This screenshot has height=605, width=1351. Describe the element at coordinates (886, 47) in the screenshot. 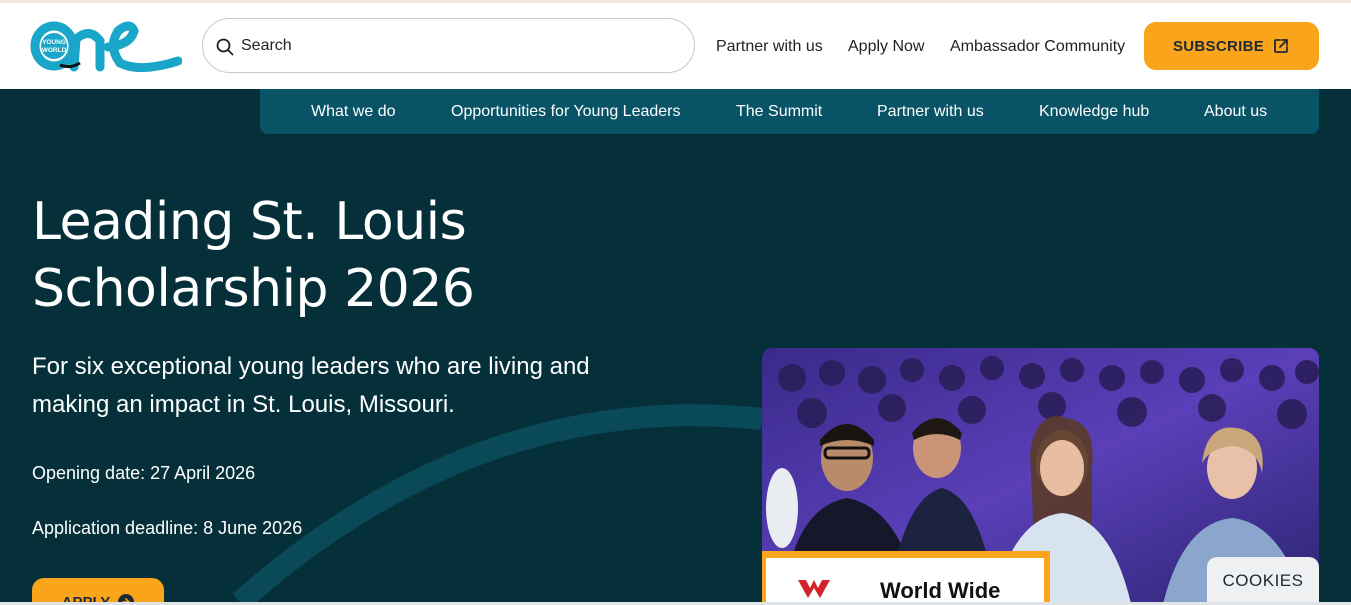

I see `apply-now-link: Apply Now` at that location.